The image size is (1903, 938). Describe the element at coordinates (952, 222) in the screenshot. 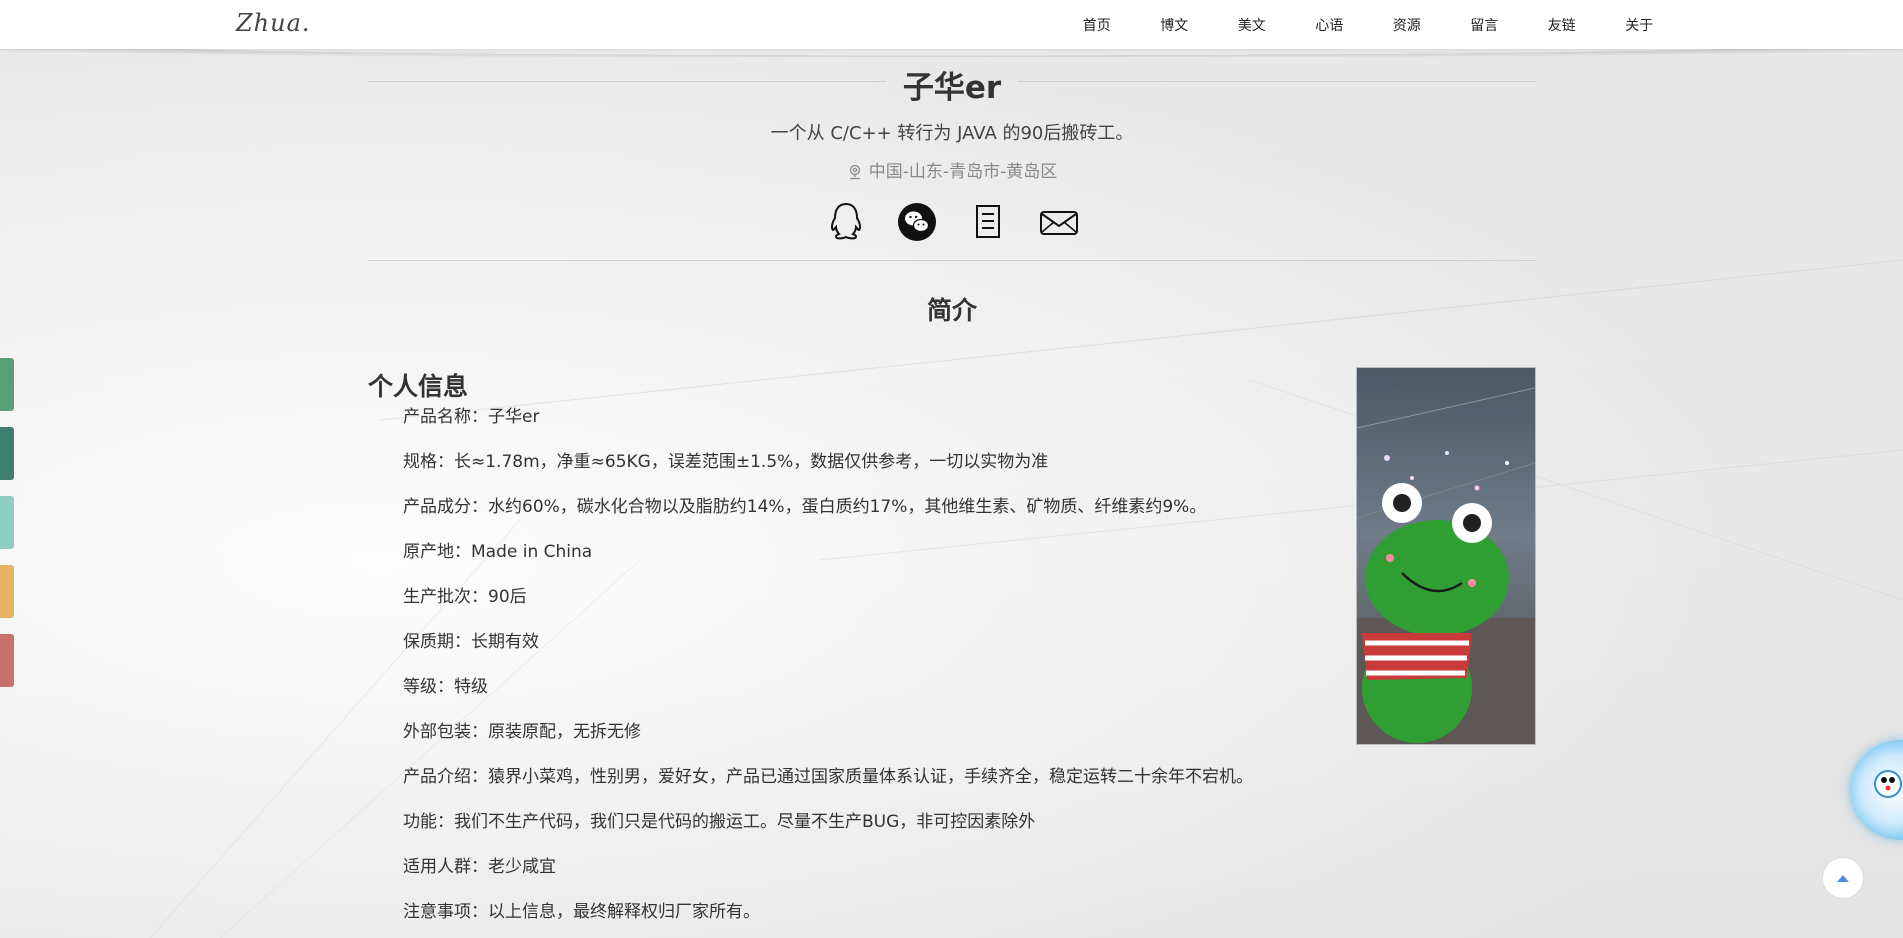

I see `social-links` at that location.